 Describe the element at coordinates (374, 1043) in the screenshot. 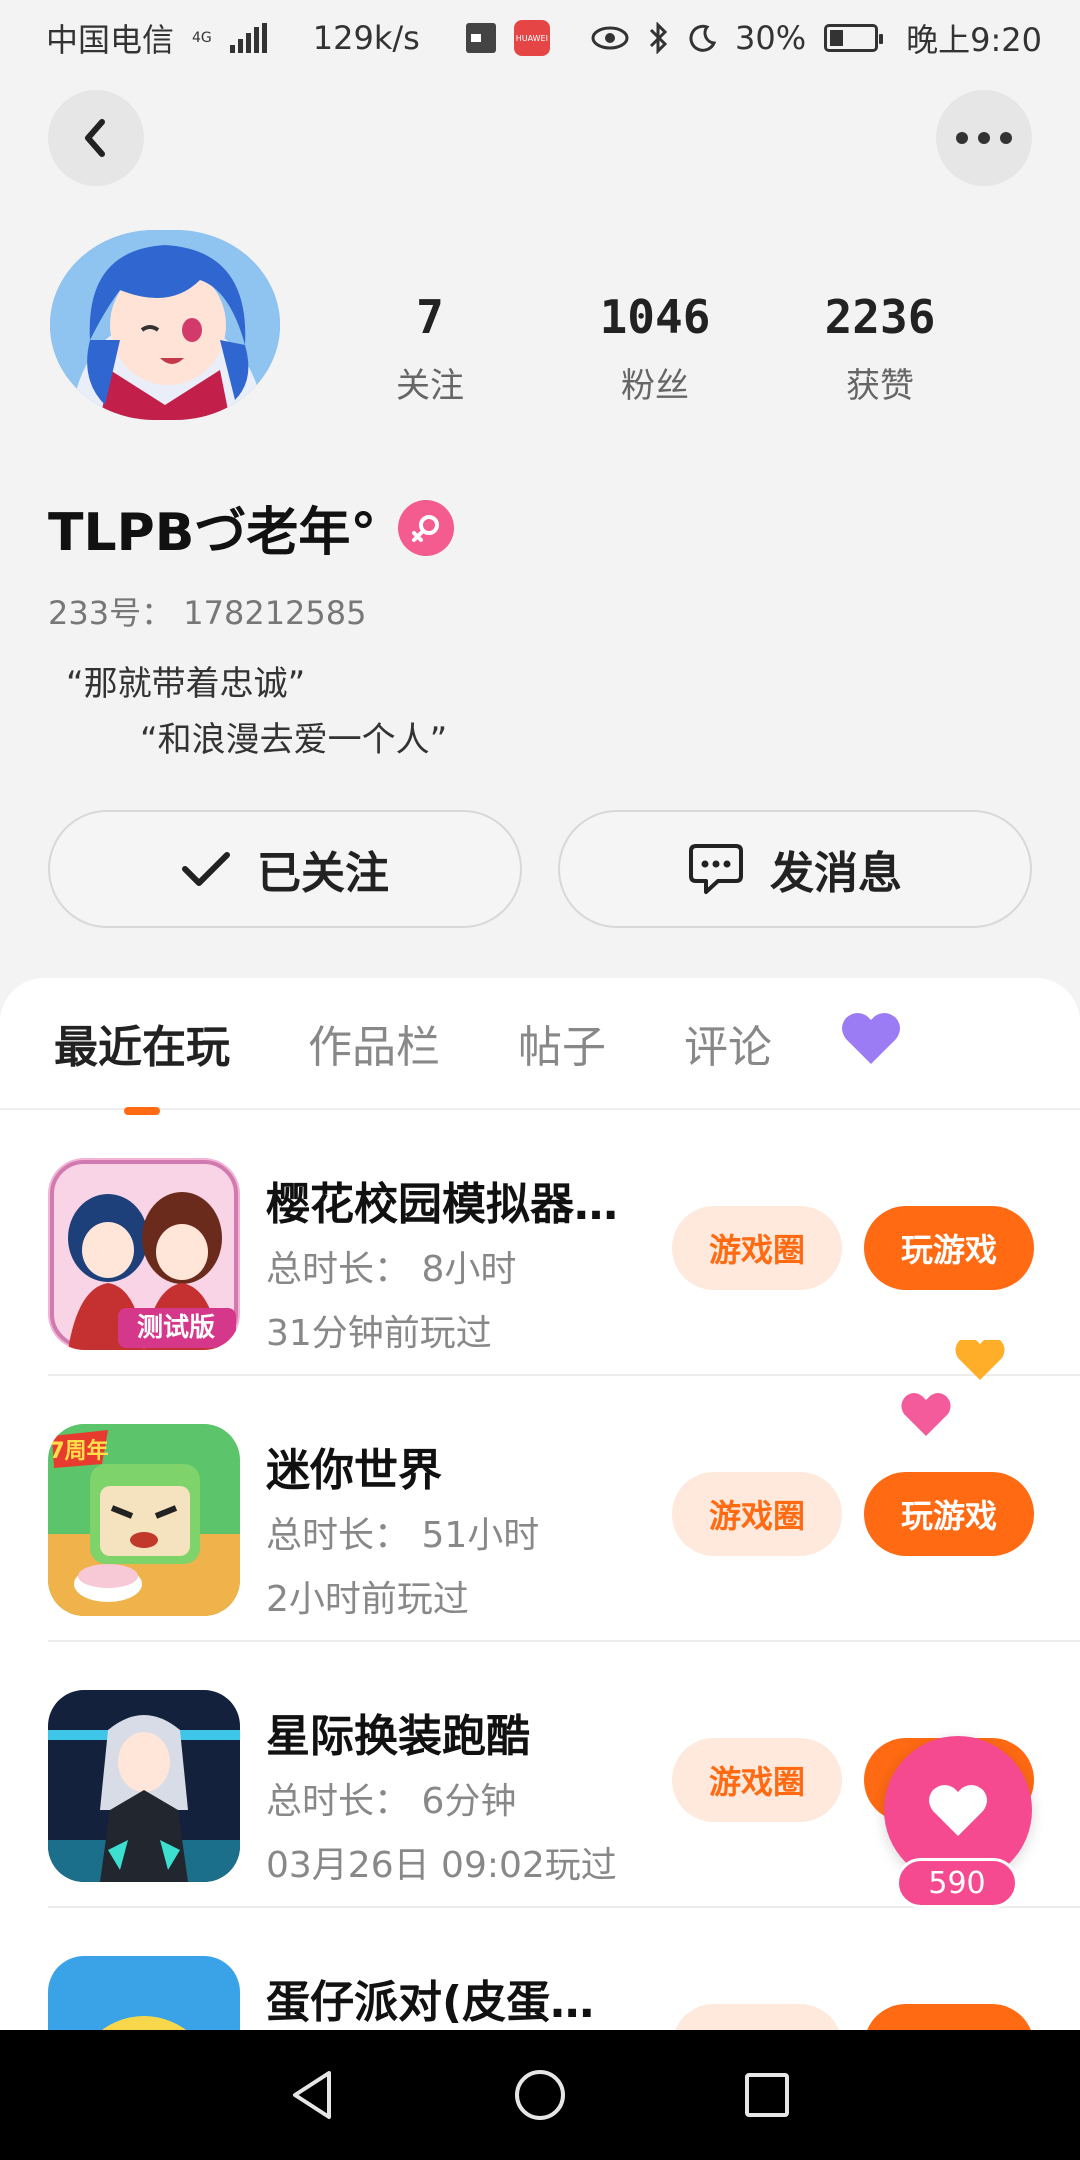

I see `tab-works: 作品栏` at that location.